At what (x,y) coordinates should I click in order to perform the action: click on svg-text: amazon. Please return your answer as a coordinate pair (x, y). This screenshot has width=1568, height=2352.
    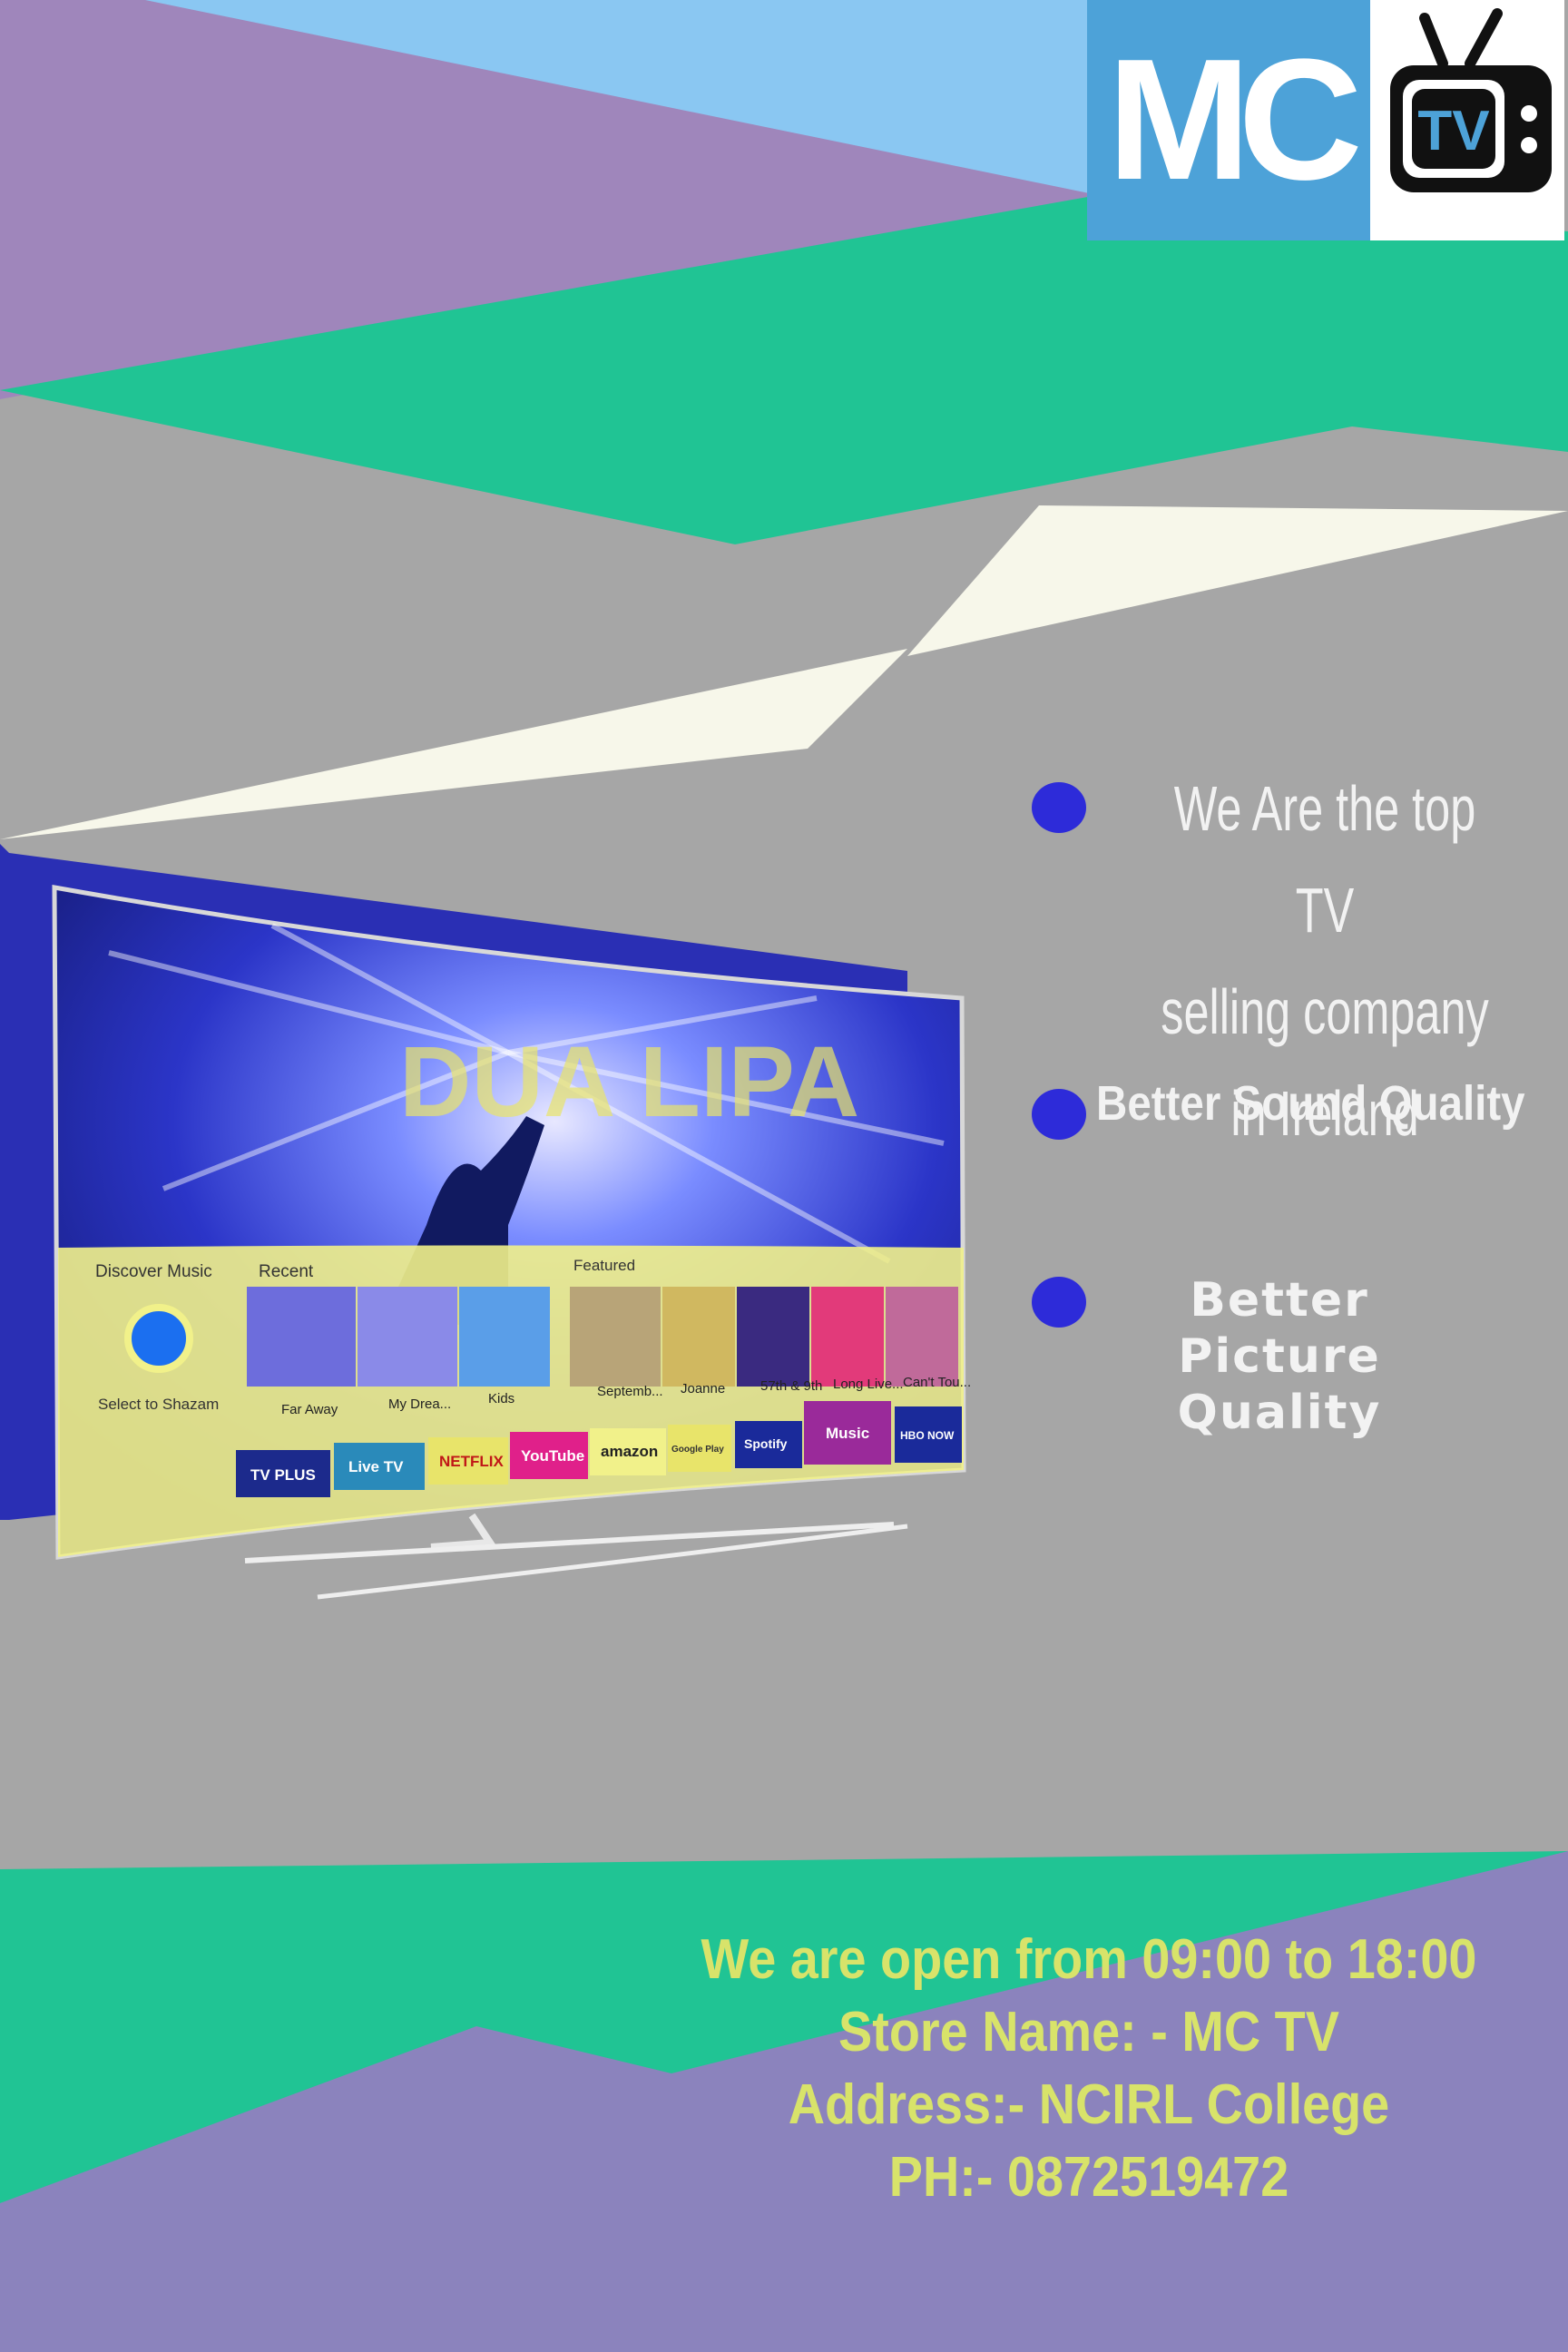
    Looking at the image, I should click on (629, 1451).